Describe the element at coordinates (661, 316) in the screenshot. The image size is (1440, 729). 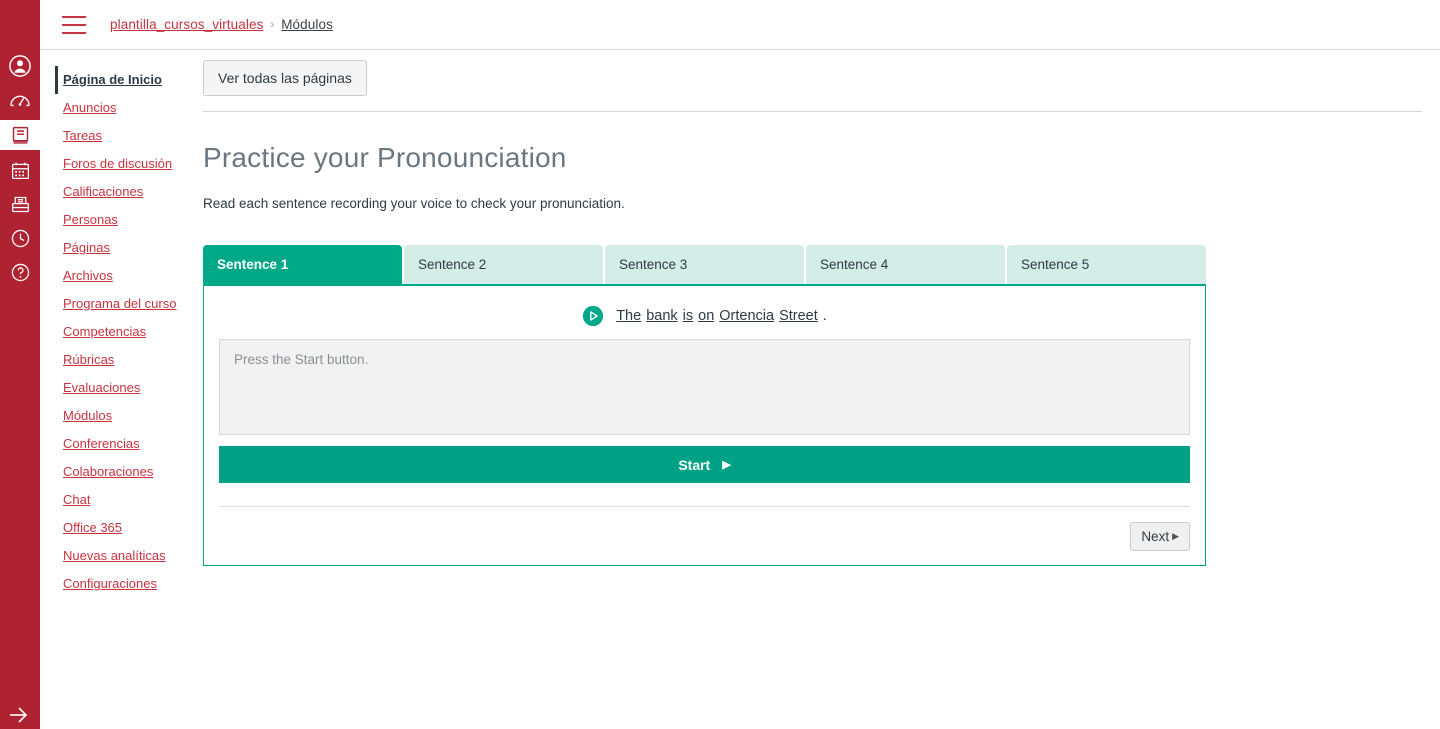
I see `sentence-word-2: bank` at that location.